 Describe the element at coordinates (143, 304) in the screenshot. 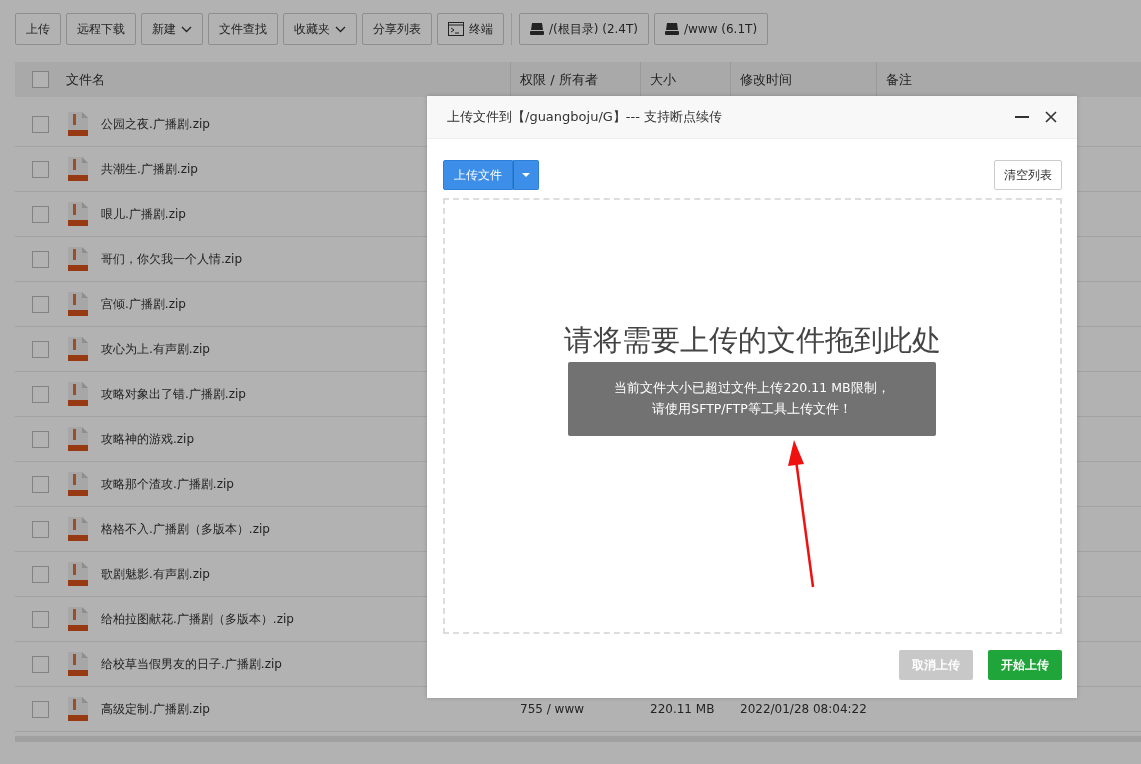

I see `file-name: 宫倾.广播剧.zip` at that location.